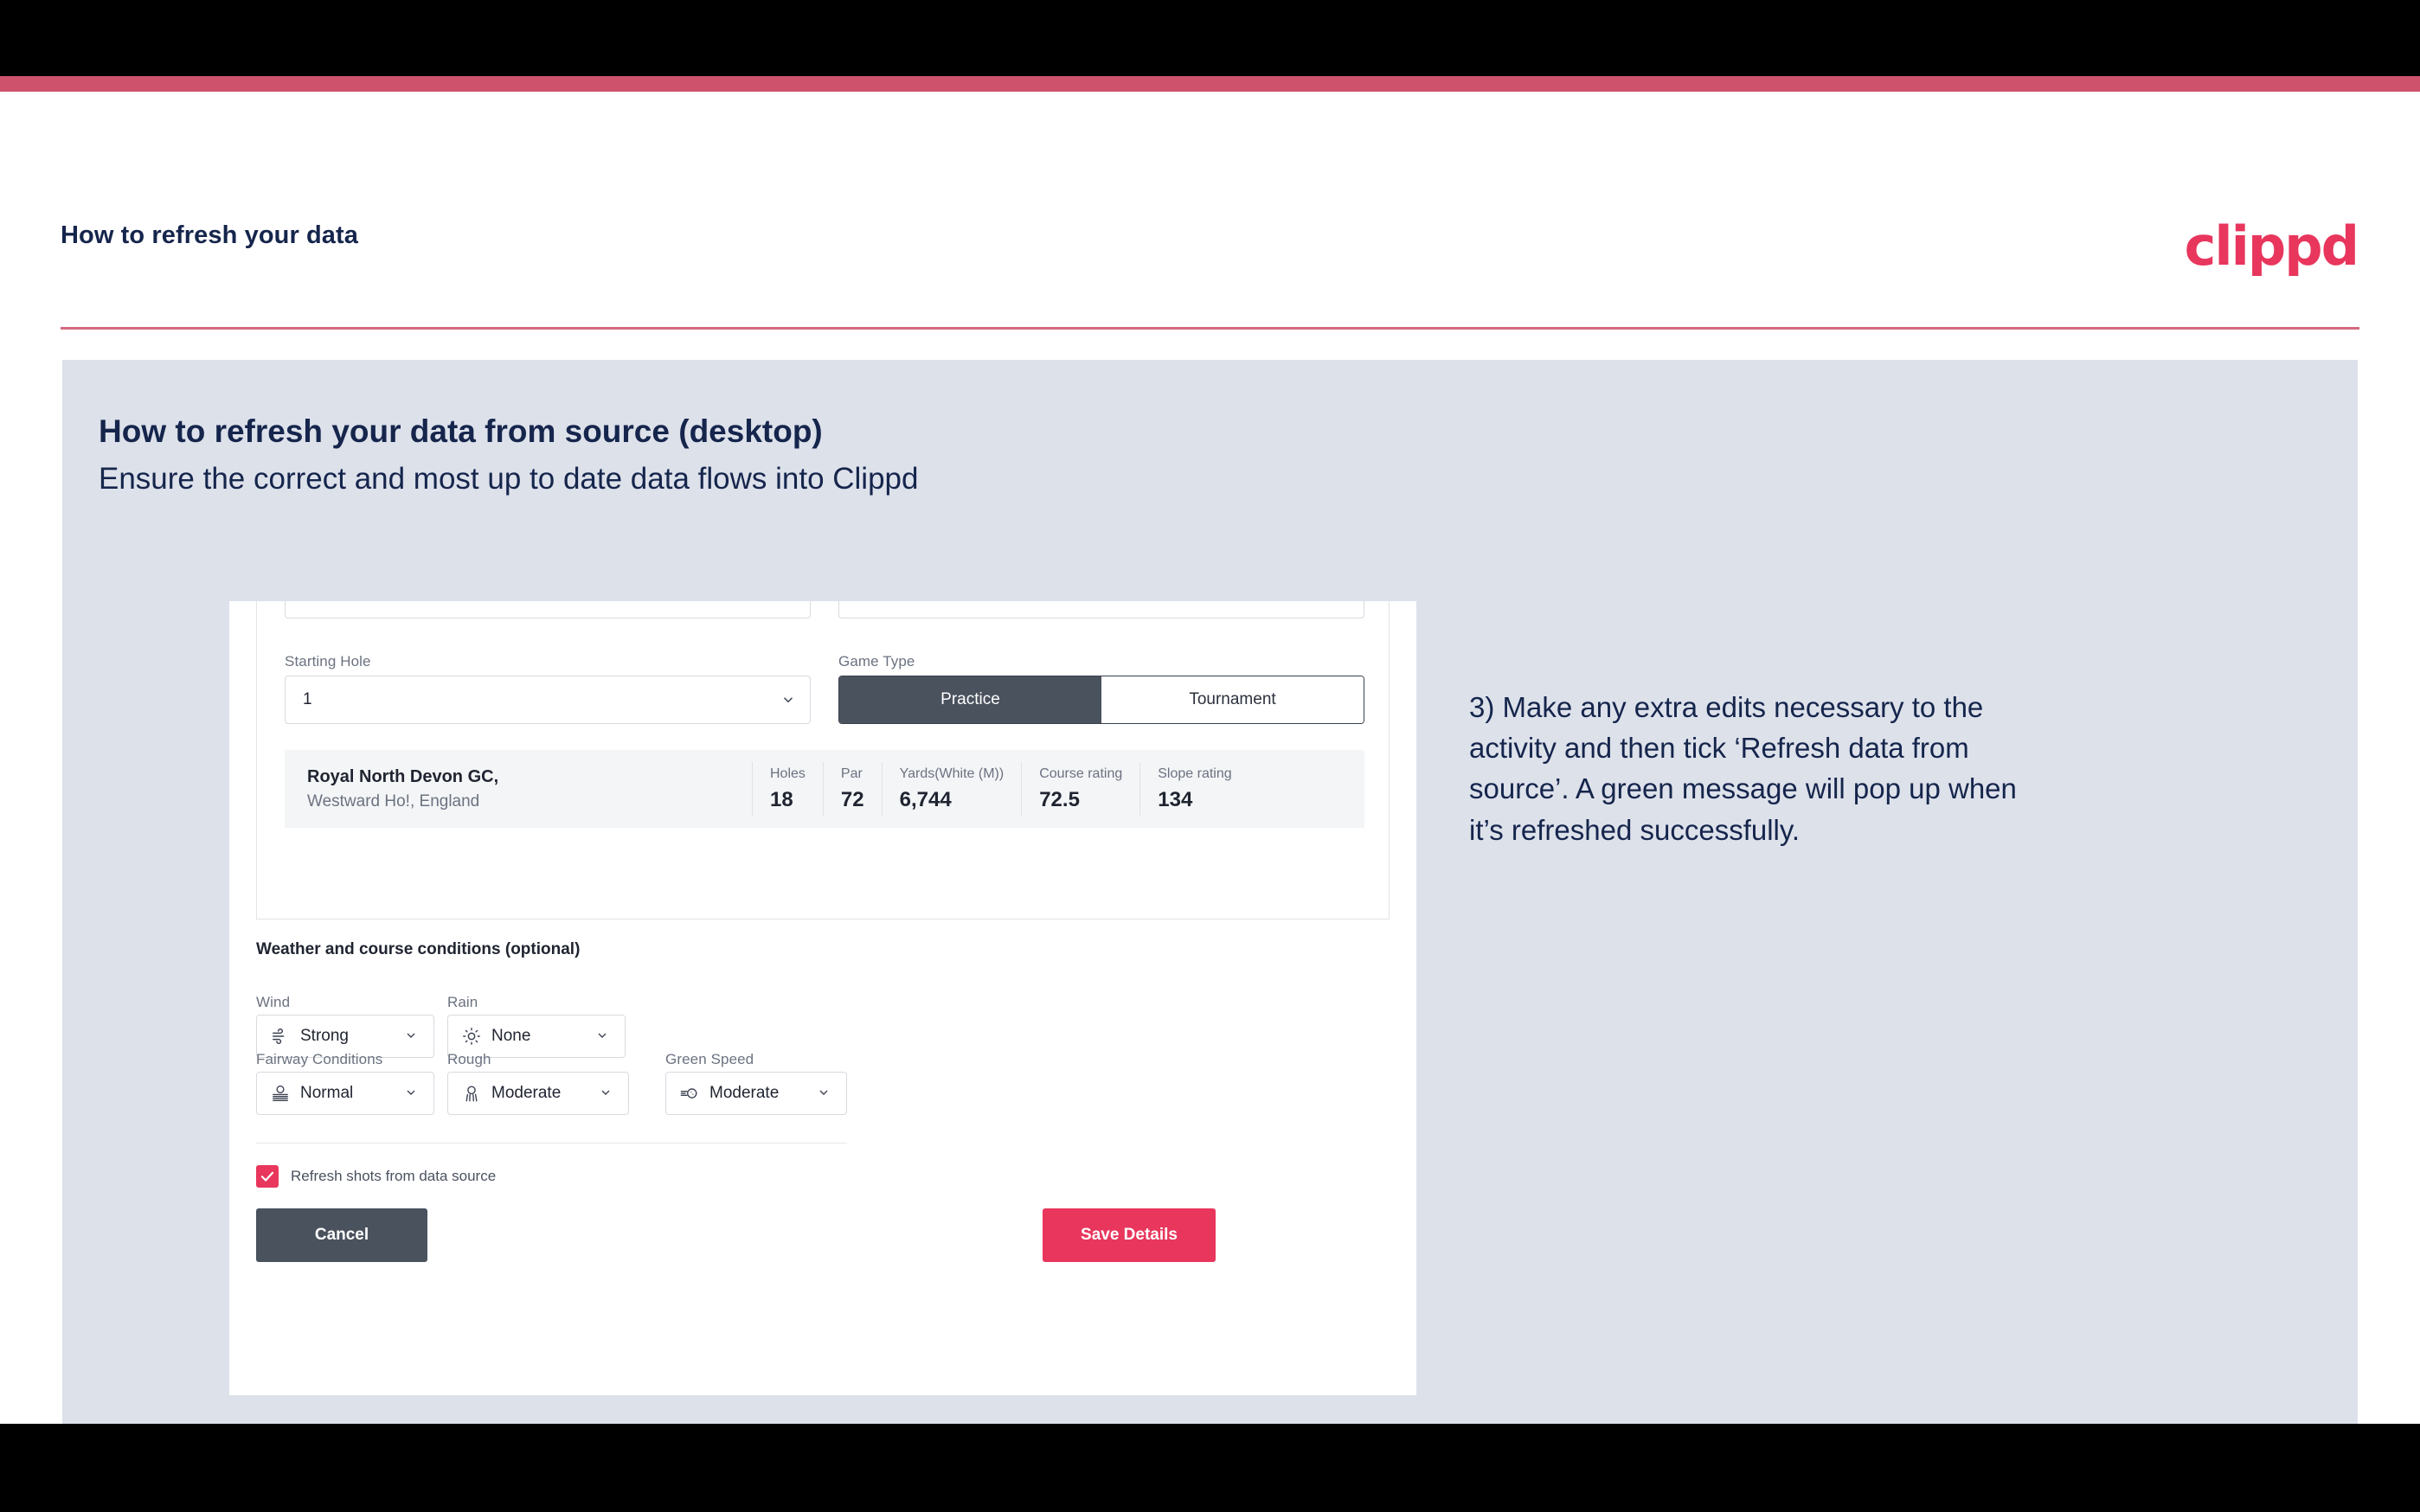  Describe the element at coordinates (1194, 789) in the screenshot. I see `course-stat-slope-rating: Slope rating 134` at that location.